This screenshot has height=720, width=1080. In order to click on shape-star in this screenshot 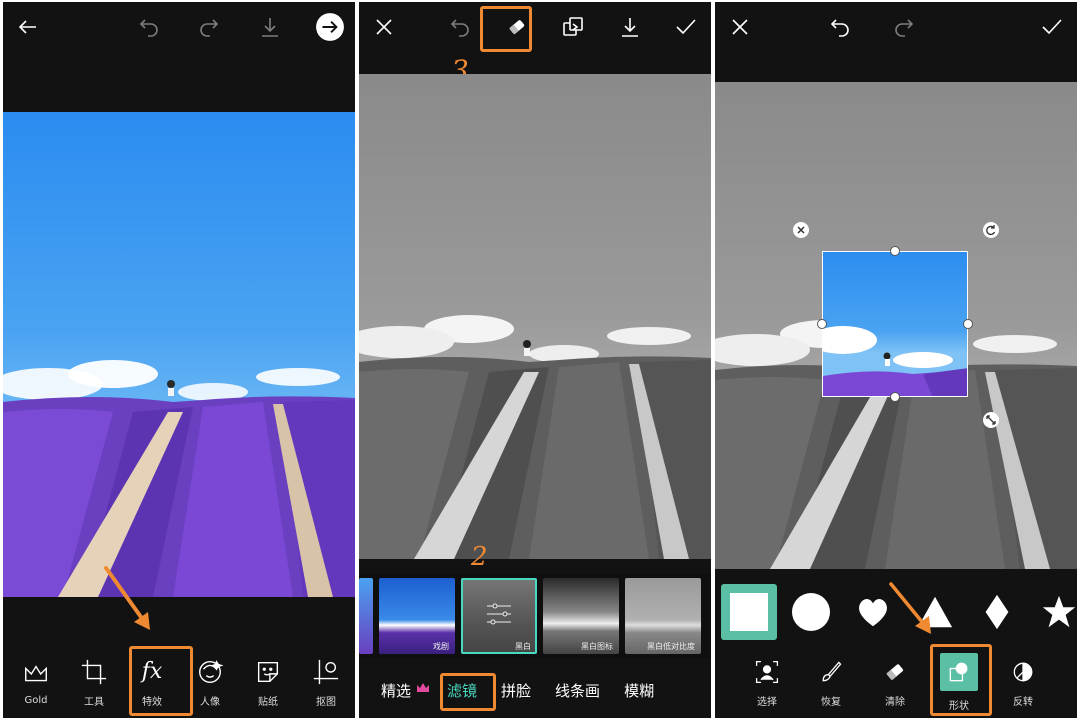, I will do `click(1054, 612)`.